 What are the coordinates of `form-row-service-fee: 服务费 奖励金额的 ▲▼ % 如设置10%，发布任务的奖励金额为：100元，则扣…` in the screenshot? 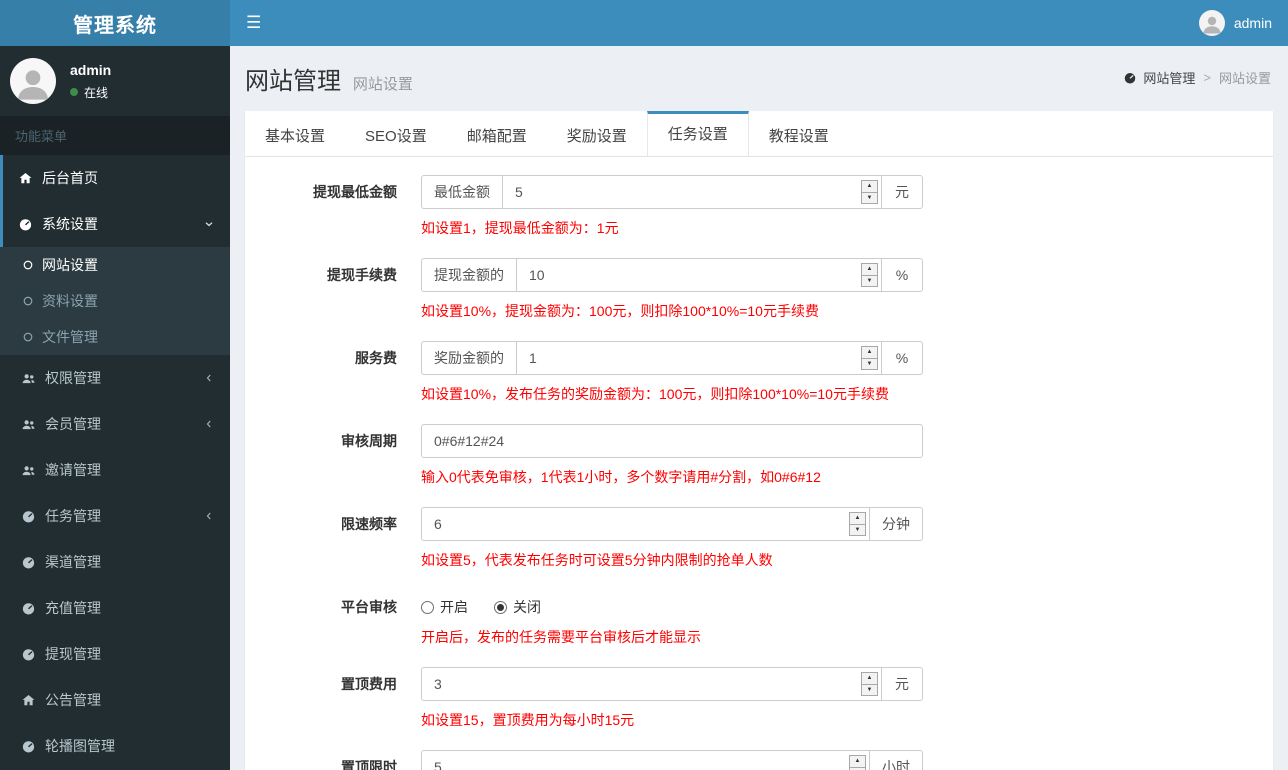 It's located at (759, 372).